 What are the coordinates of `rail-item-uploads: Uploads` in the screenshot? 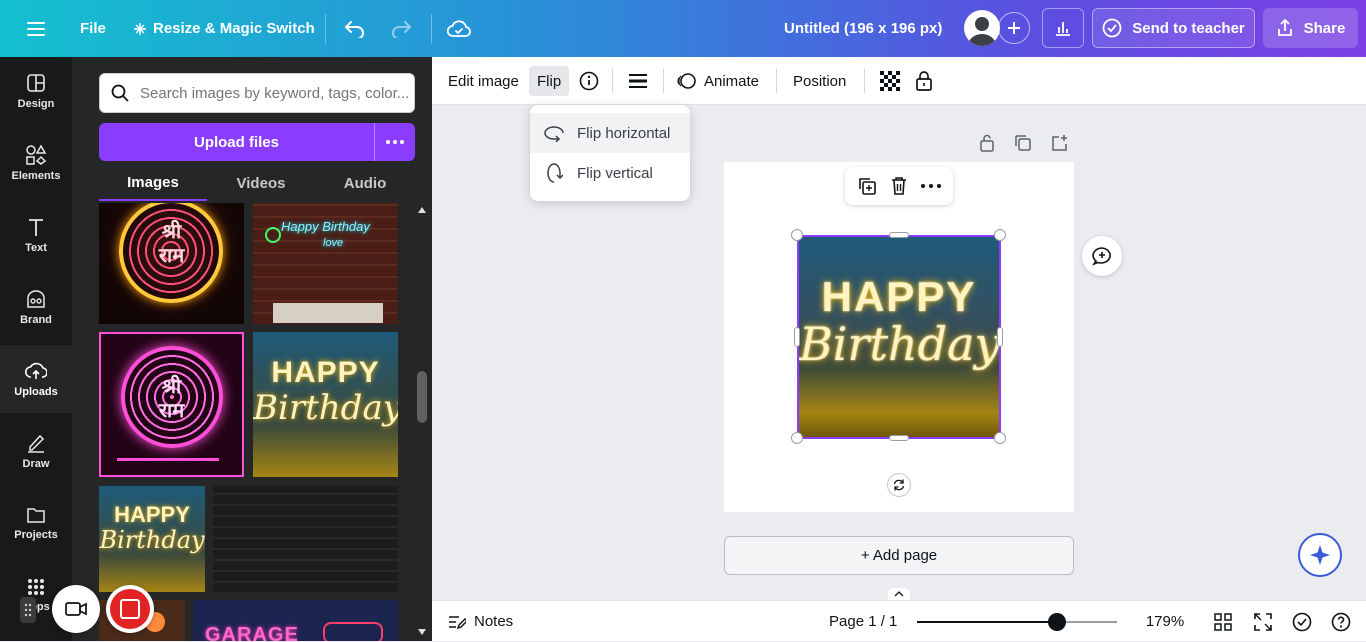 It's located at (36, 379).